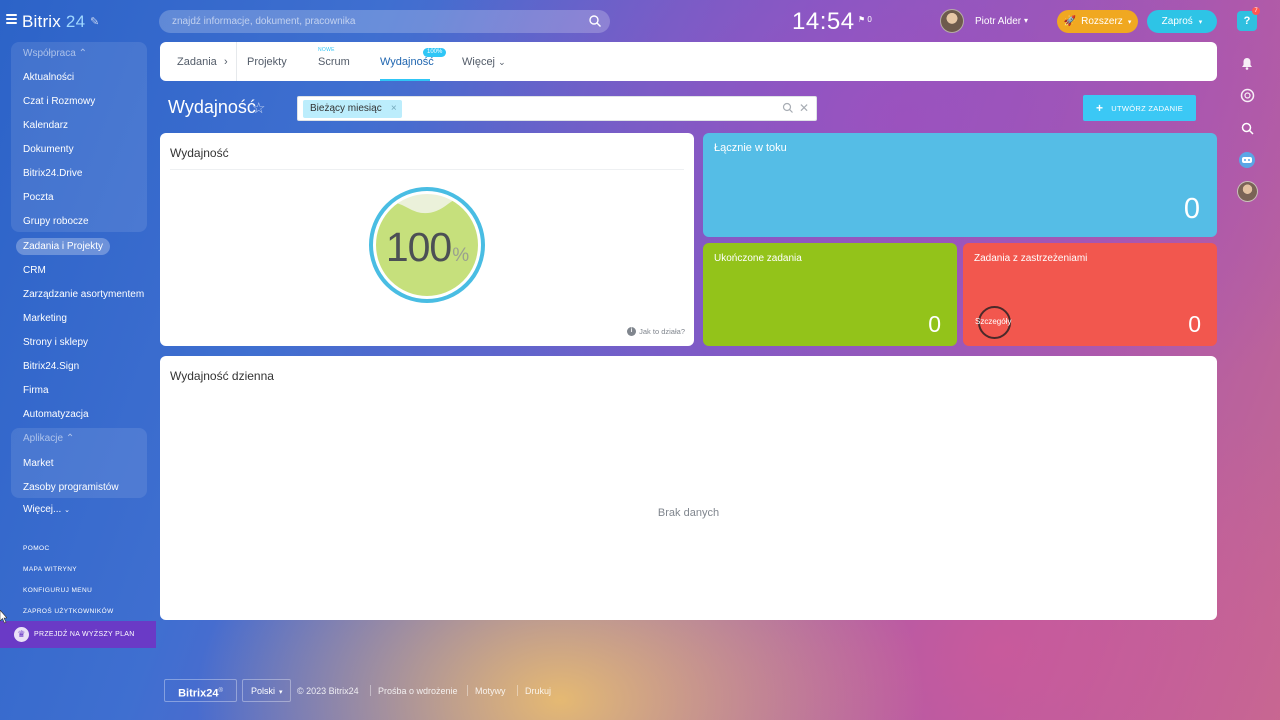 The width and height of the screenshot is (1280, 720). What do you see at coordinates (49, 53) in the screenshot?
I see `group-title-label: Współpraca` at bounding box center [49, 53].